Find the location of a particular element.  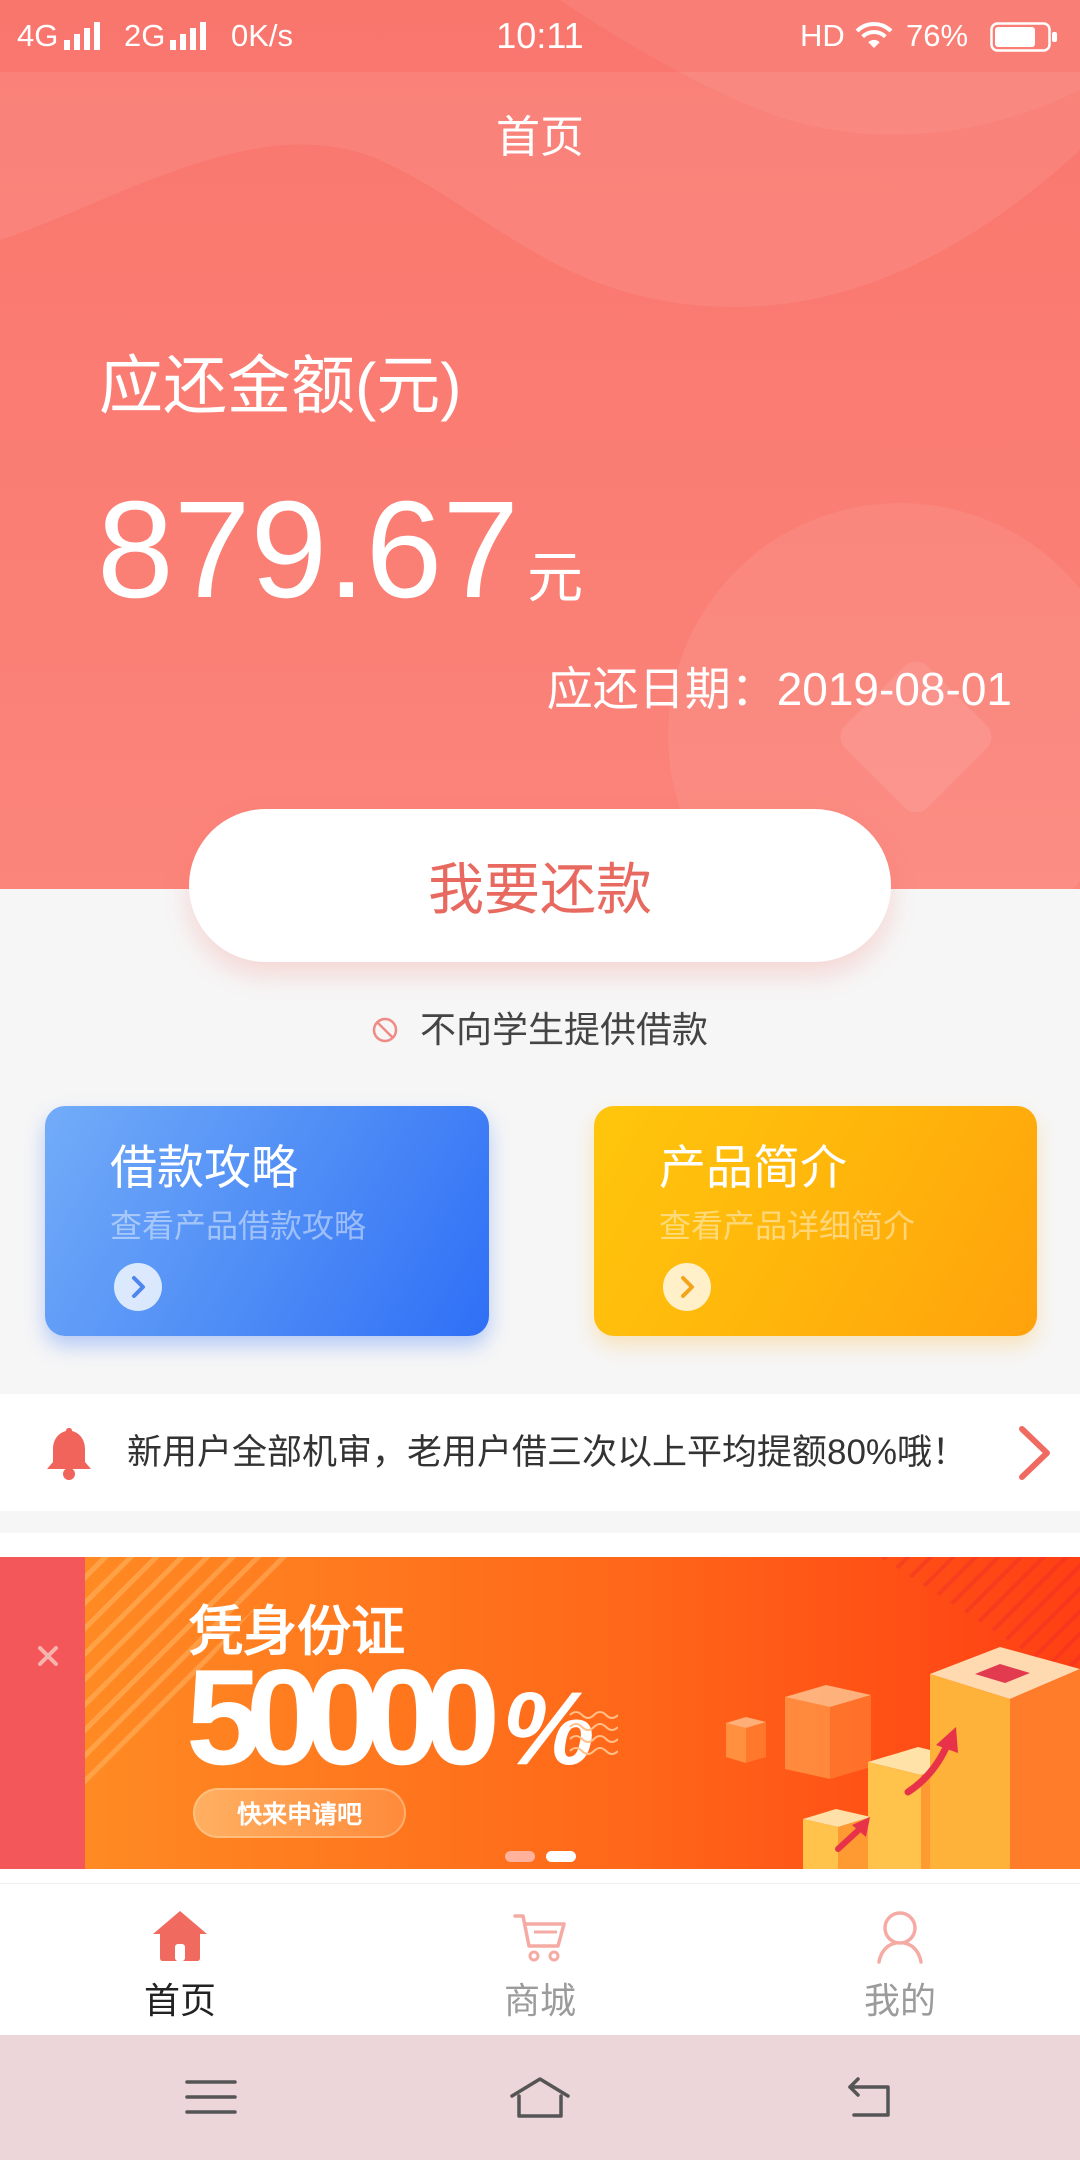

cart-icon is located at coordinates (539, 1938).